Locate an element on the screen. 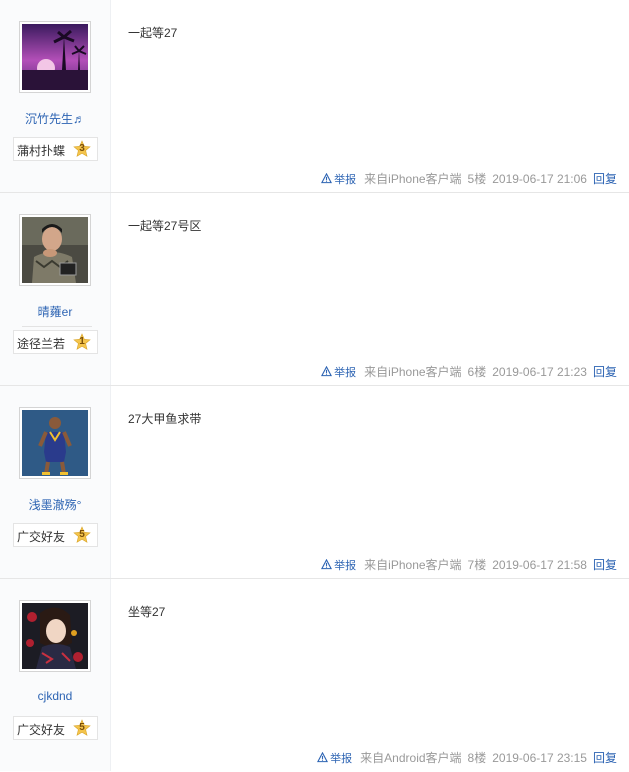  username: cjkdnd is located at coordinates (55, 696).